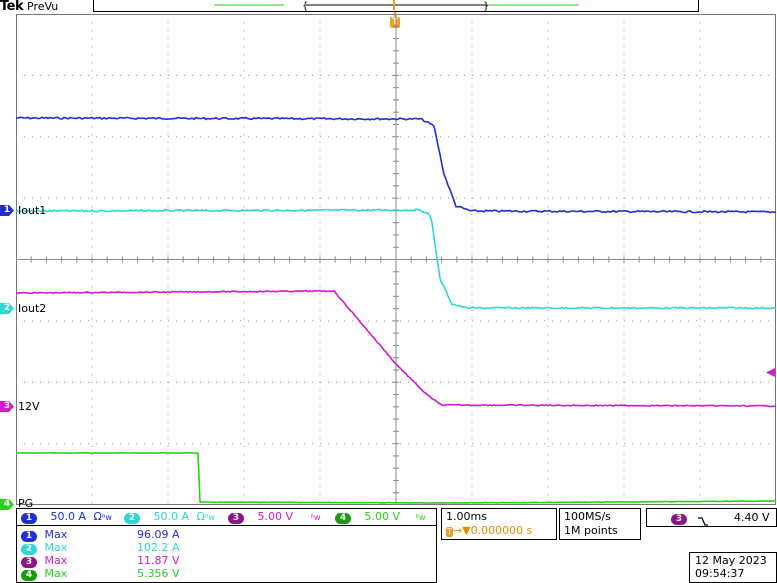 This screenshot has height=583, width=777. I want to click on channel-2-marker: 2, so click(7, 308).